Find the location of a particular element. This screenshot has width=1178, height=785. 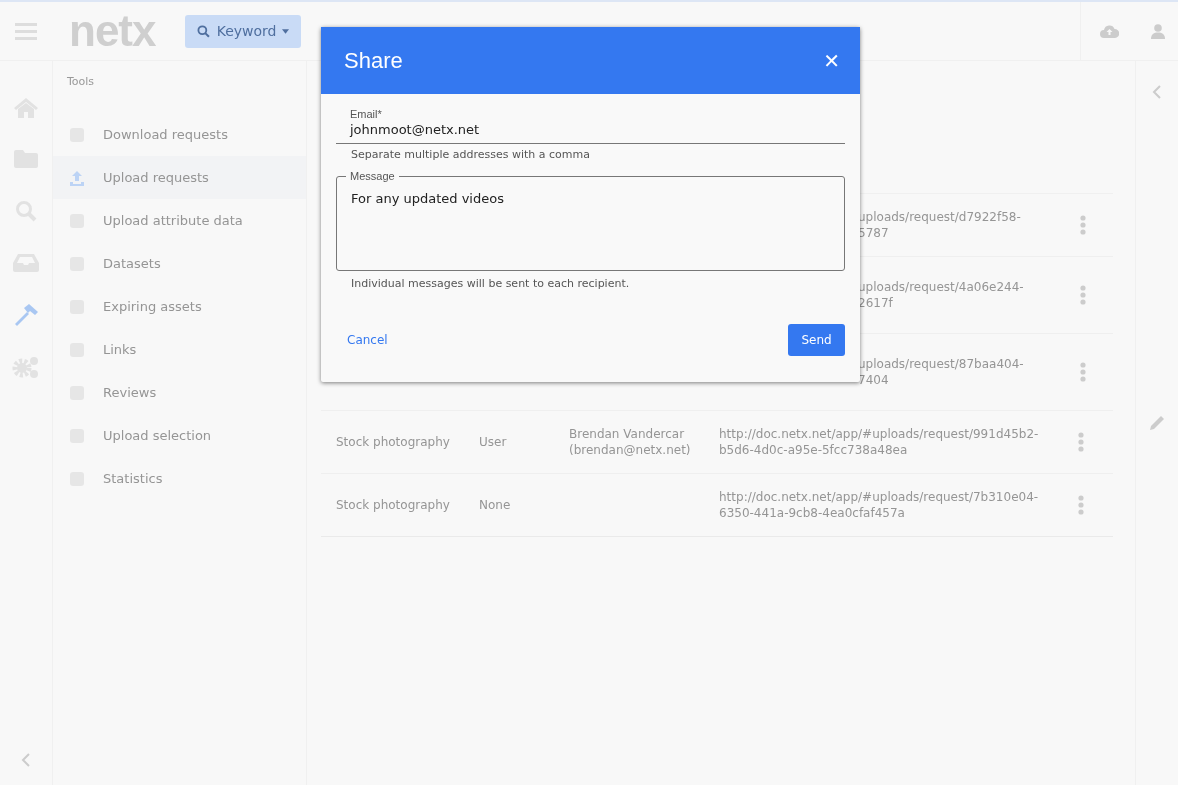

section-title: Tools is located at coordinates (81, 82).